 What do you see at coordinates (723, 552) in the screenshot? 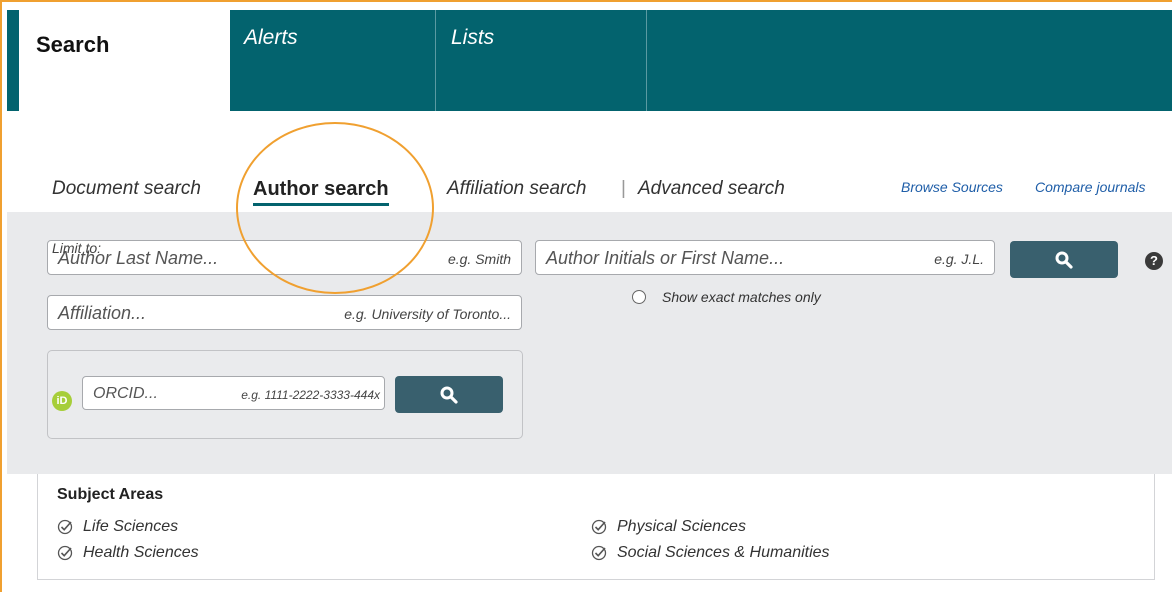
I see `subject-label: Social Sciences & Humanities` at bounding box center [723, 552].